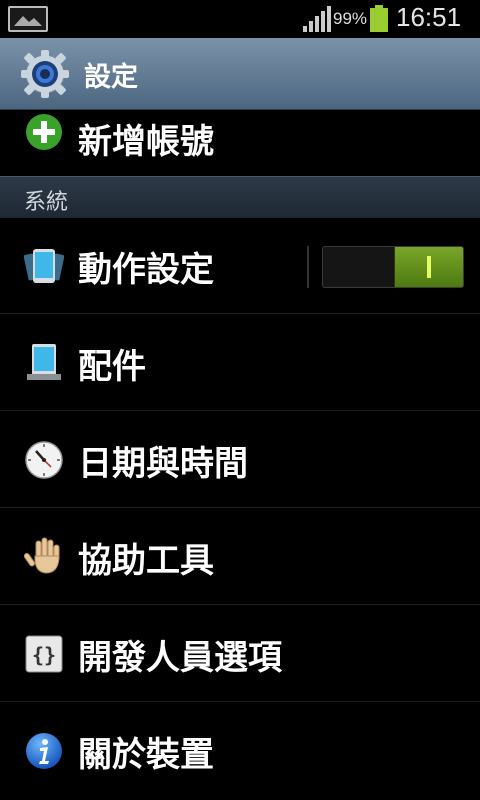  I want to click on motion-toggle, so click(393, 267).